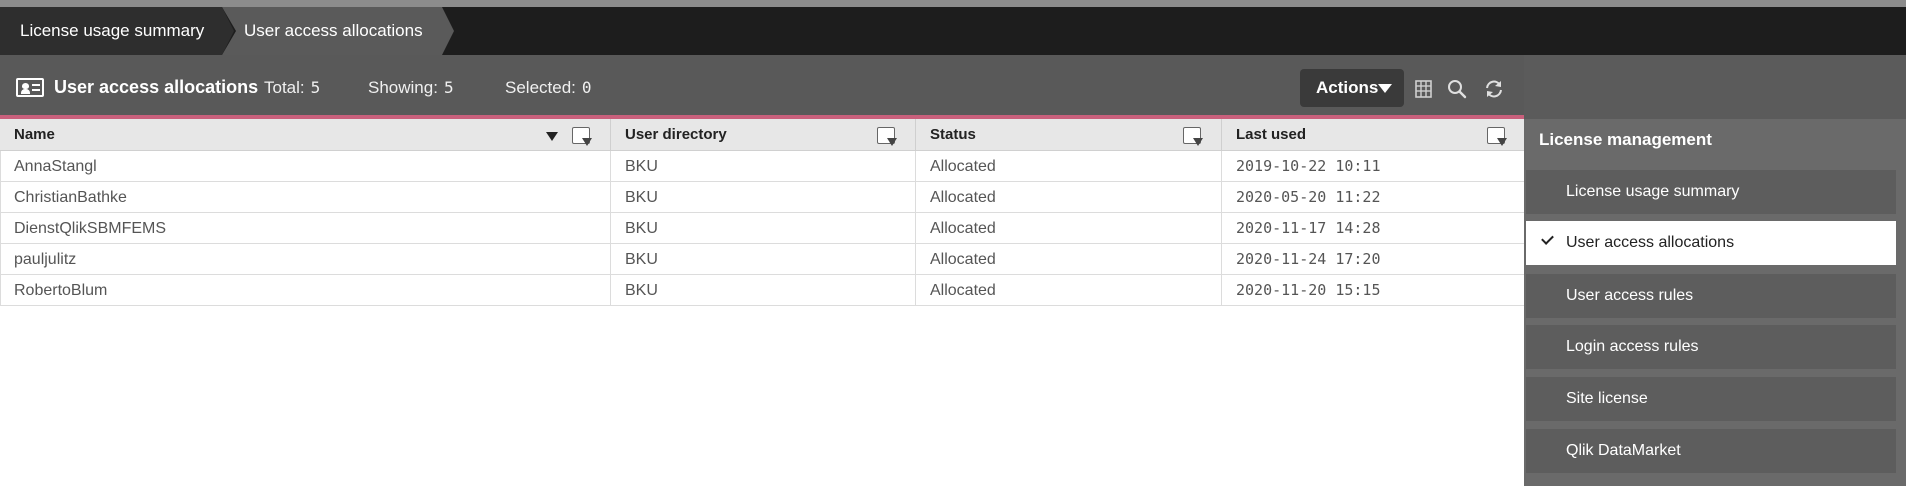 The width and height of the screenshot is (1906, 486). What do you see at coordinates (305, 228) in the screenshot?
I see `cell-name: DienstQlikSBMFEMS` at bounding box center [305, 228].